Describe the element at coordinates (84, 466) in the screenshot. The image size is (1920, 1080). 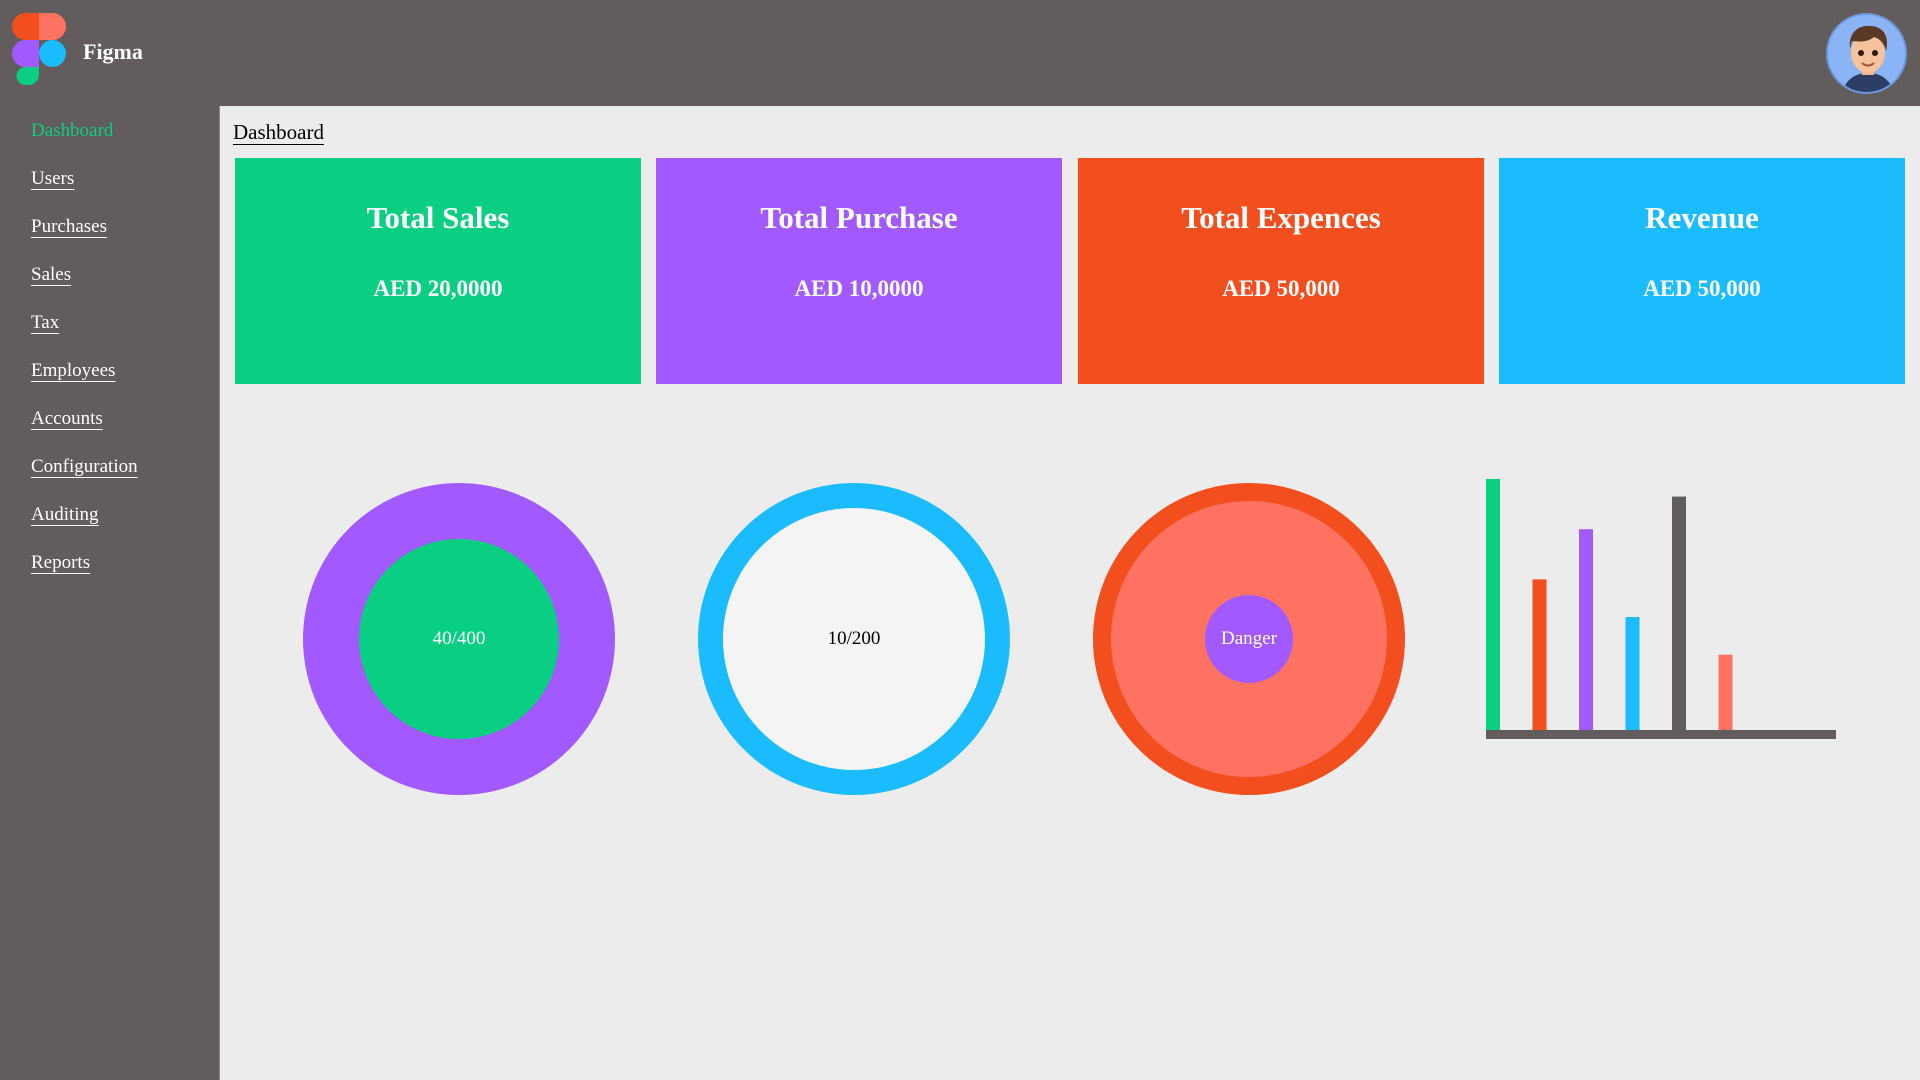
I see `sidebar-item-label: Configuration` at that location.